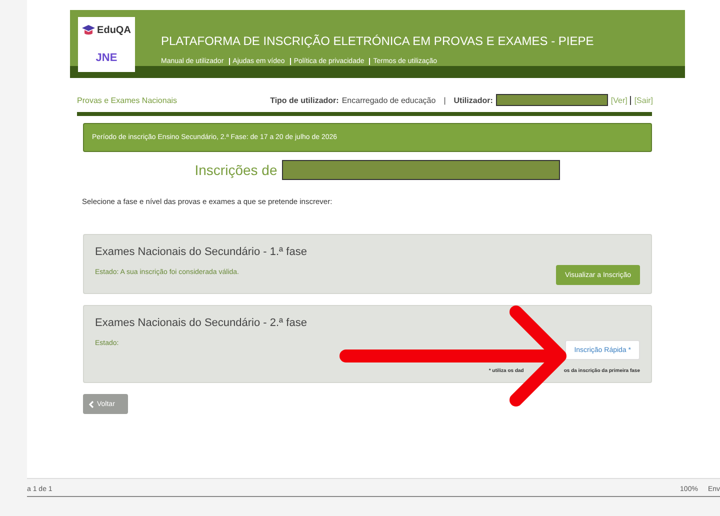 The height and width of the screenshot is (516, 720). I want to click on user-action-link: [Ver], so click(619, 100).